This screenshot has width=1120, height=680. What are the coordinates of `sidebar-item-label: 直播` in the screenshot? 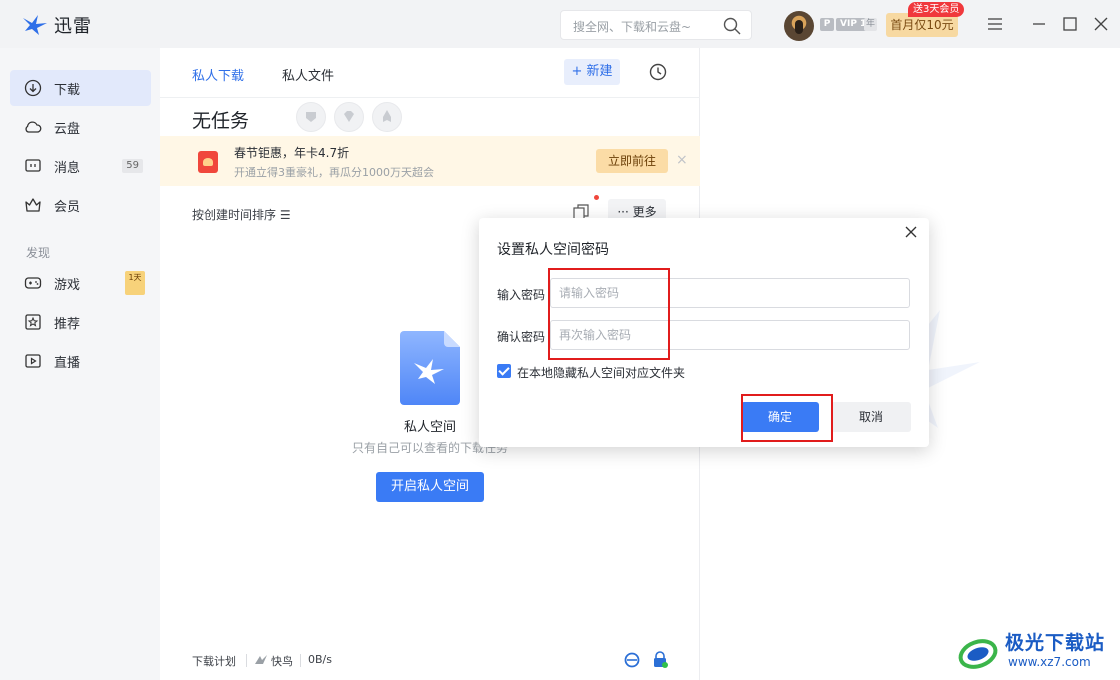 It's located at (67, 363).